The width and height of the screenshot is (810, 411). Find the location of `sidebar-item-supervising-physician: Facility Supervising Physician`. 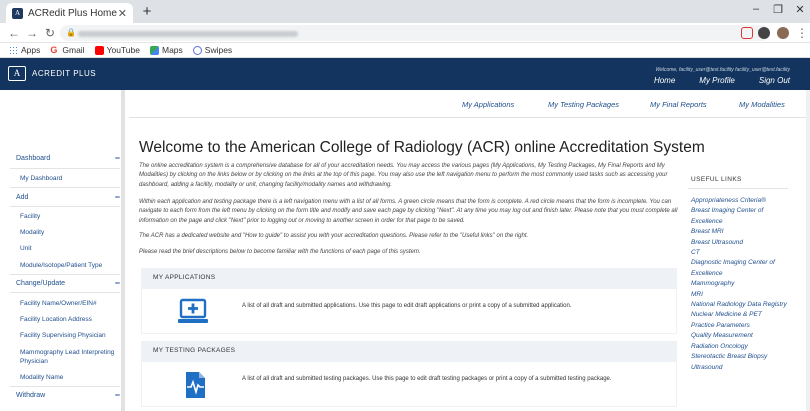

sidebar-item-supervising-physician: Facility Supervising Physician is located at coordinates (70, 335).